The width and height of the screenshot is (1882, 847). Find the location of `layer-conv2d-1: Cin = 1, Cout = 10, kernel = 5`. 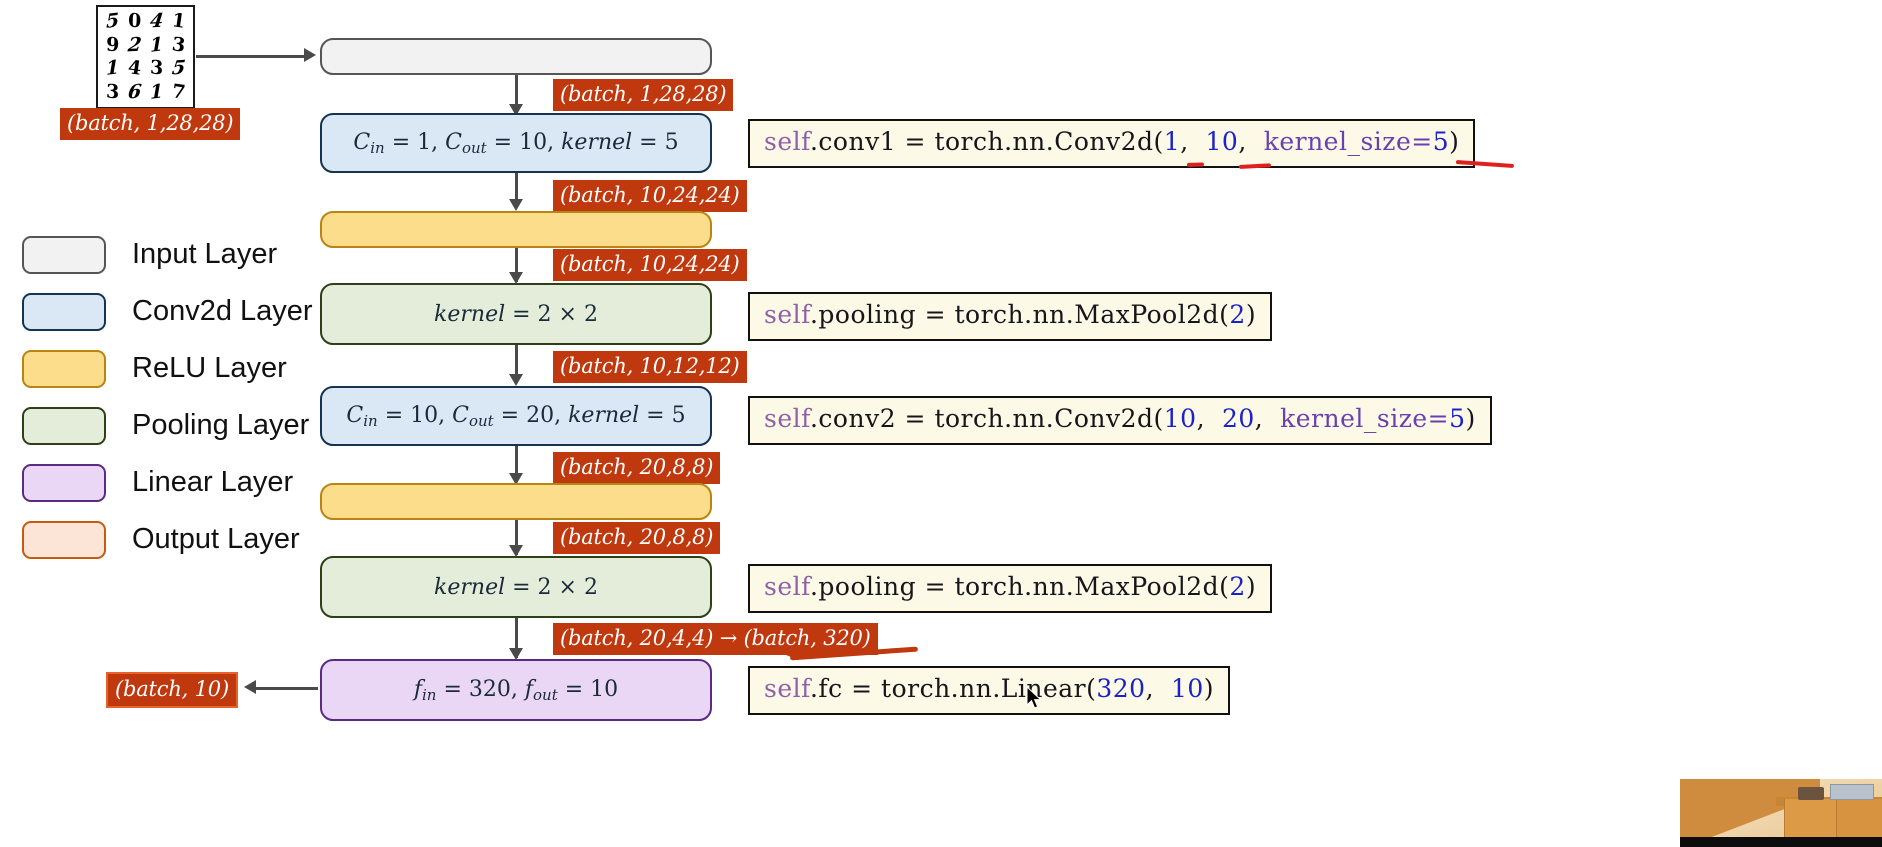

layer-conv2d-1: Cin = 1, Cout = 10, kernel = 5 is located at coordinates (516, 143).